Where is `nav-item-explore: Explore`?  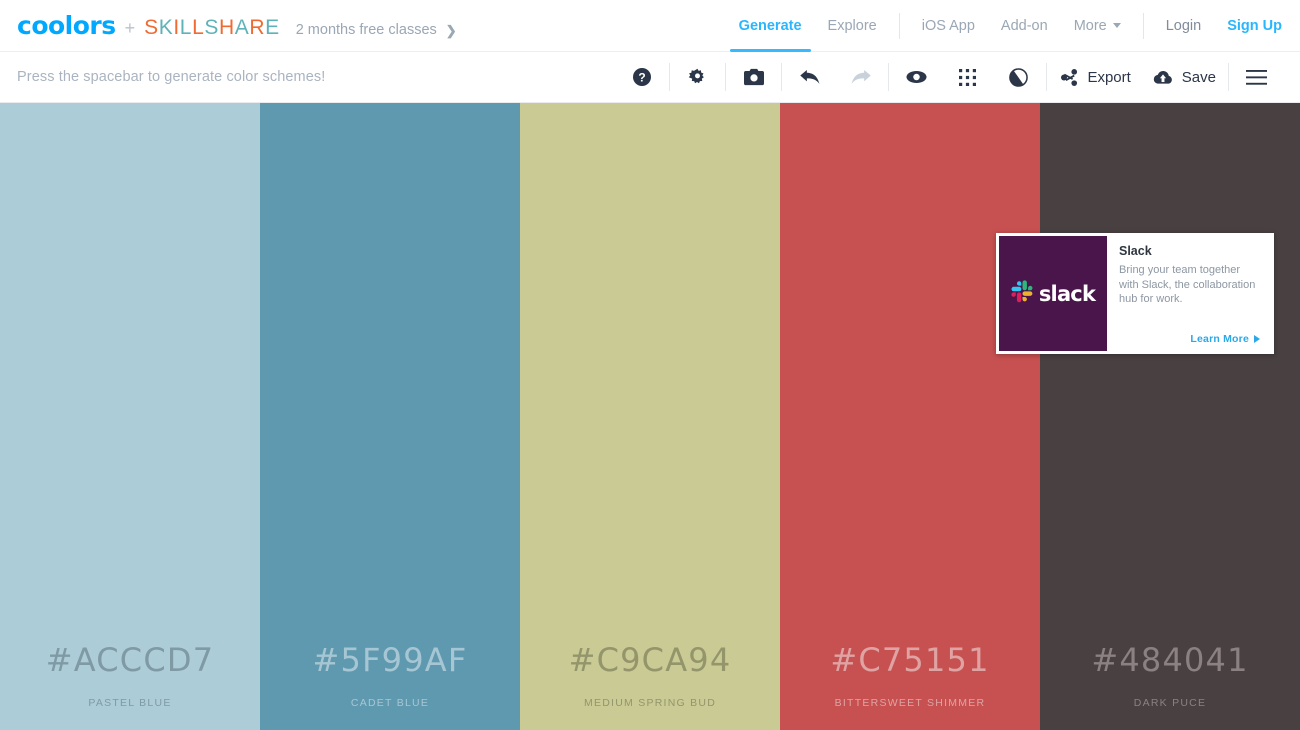 nav-item-explore: Explore is located at coordinates (852, 25).